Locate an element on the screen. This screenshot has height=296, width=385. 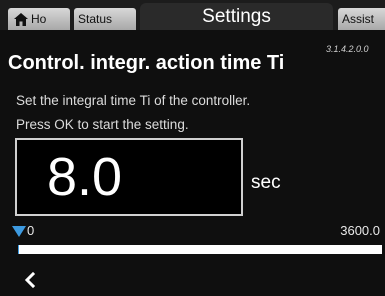
tab-home-label: Ho is located at coordinates (39, 19).